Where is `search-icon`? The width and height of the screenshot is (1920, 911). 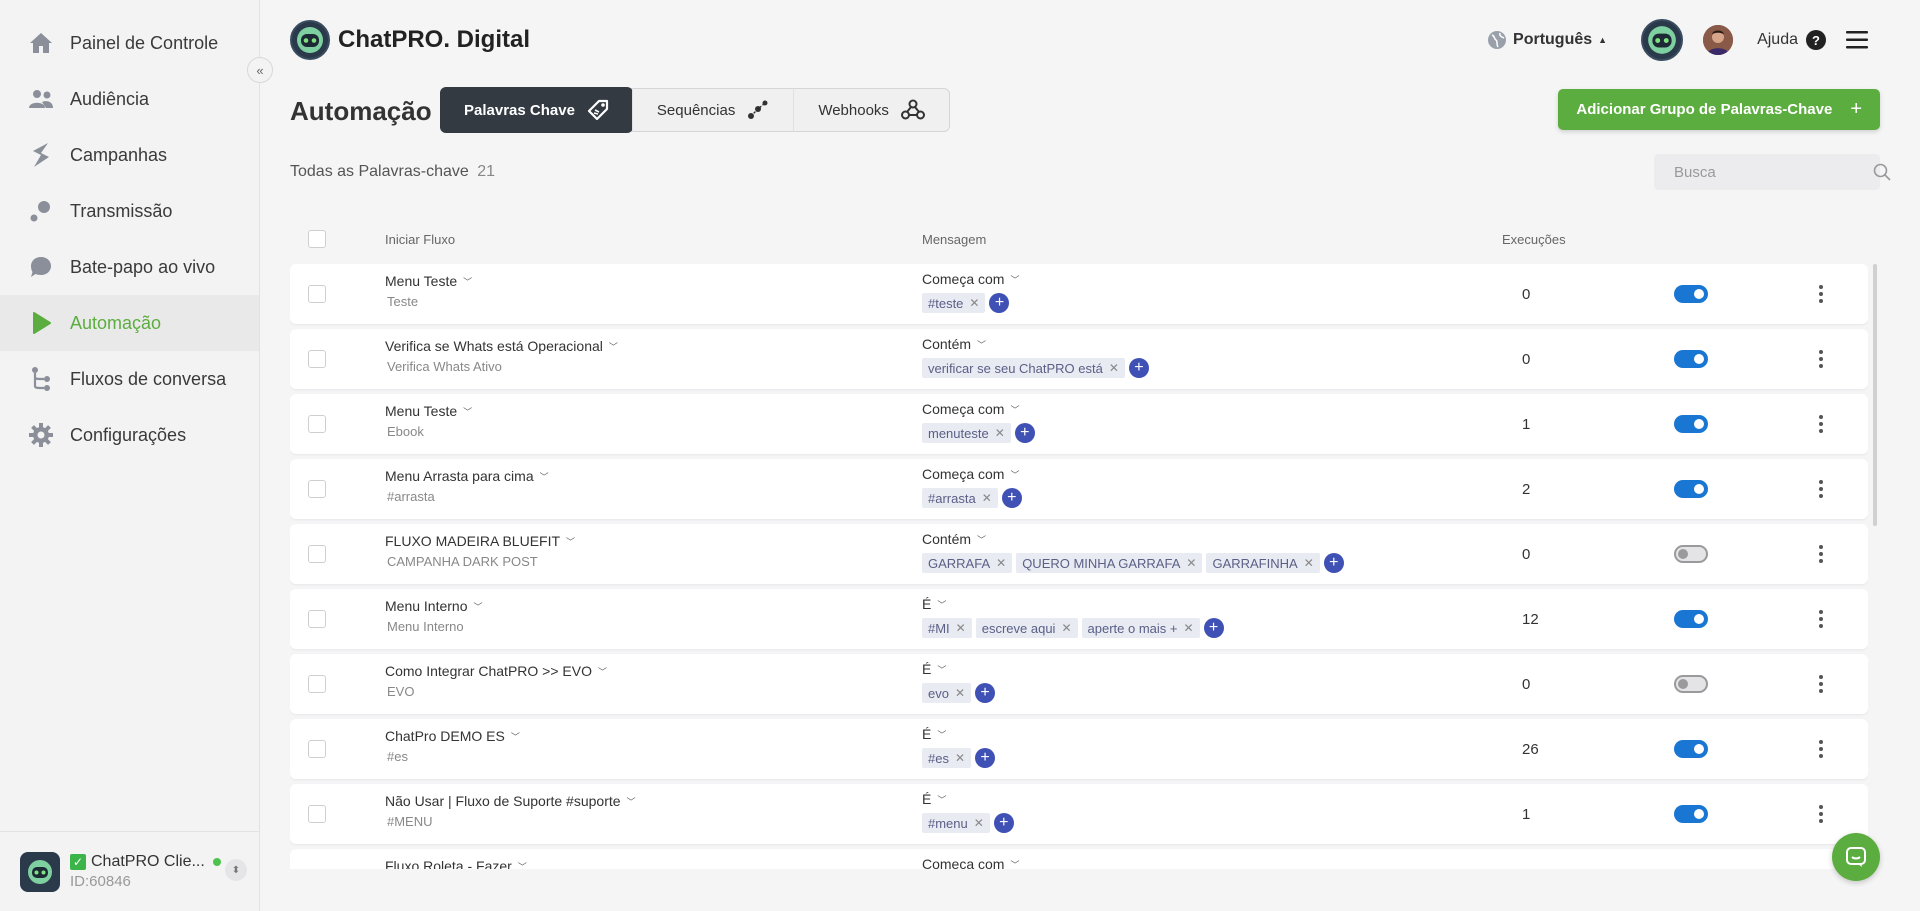
search-icon is located at coordinates (1882, 172).